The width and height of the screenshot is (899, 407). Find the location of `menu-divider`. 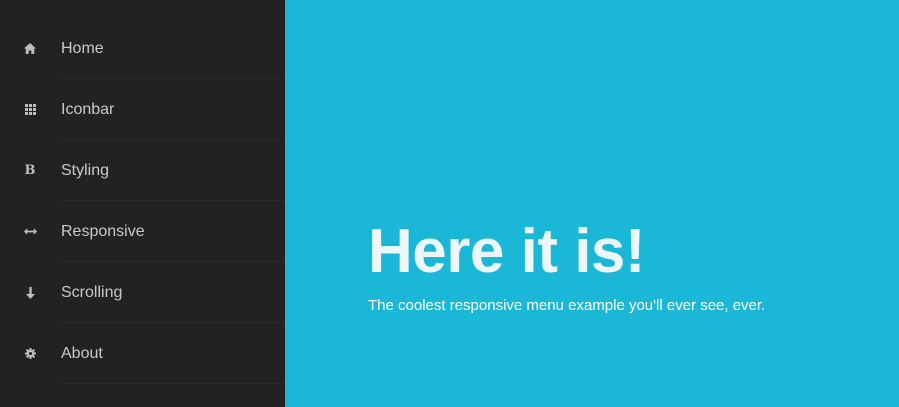

menu-divider is located at coordinates (173, 383).